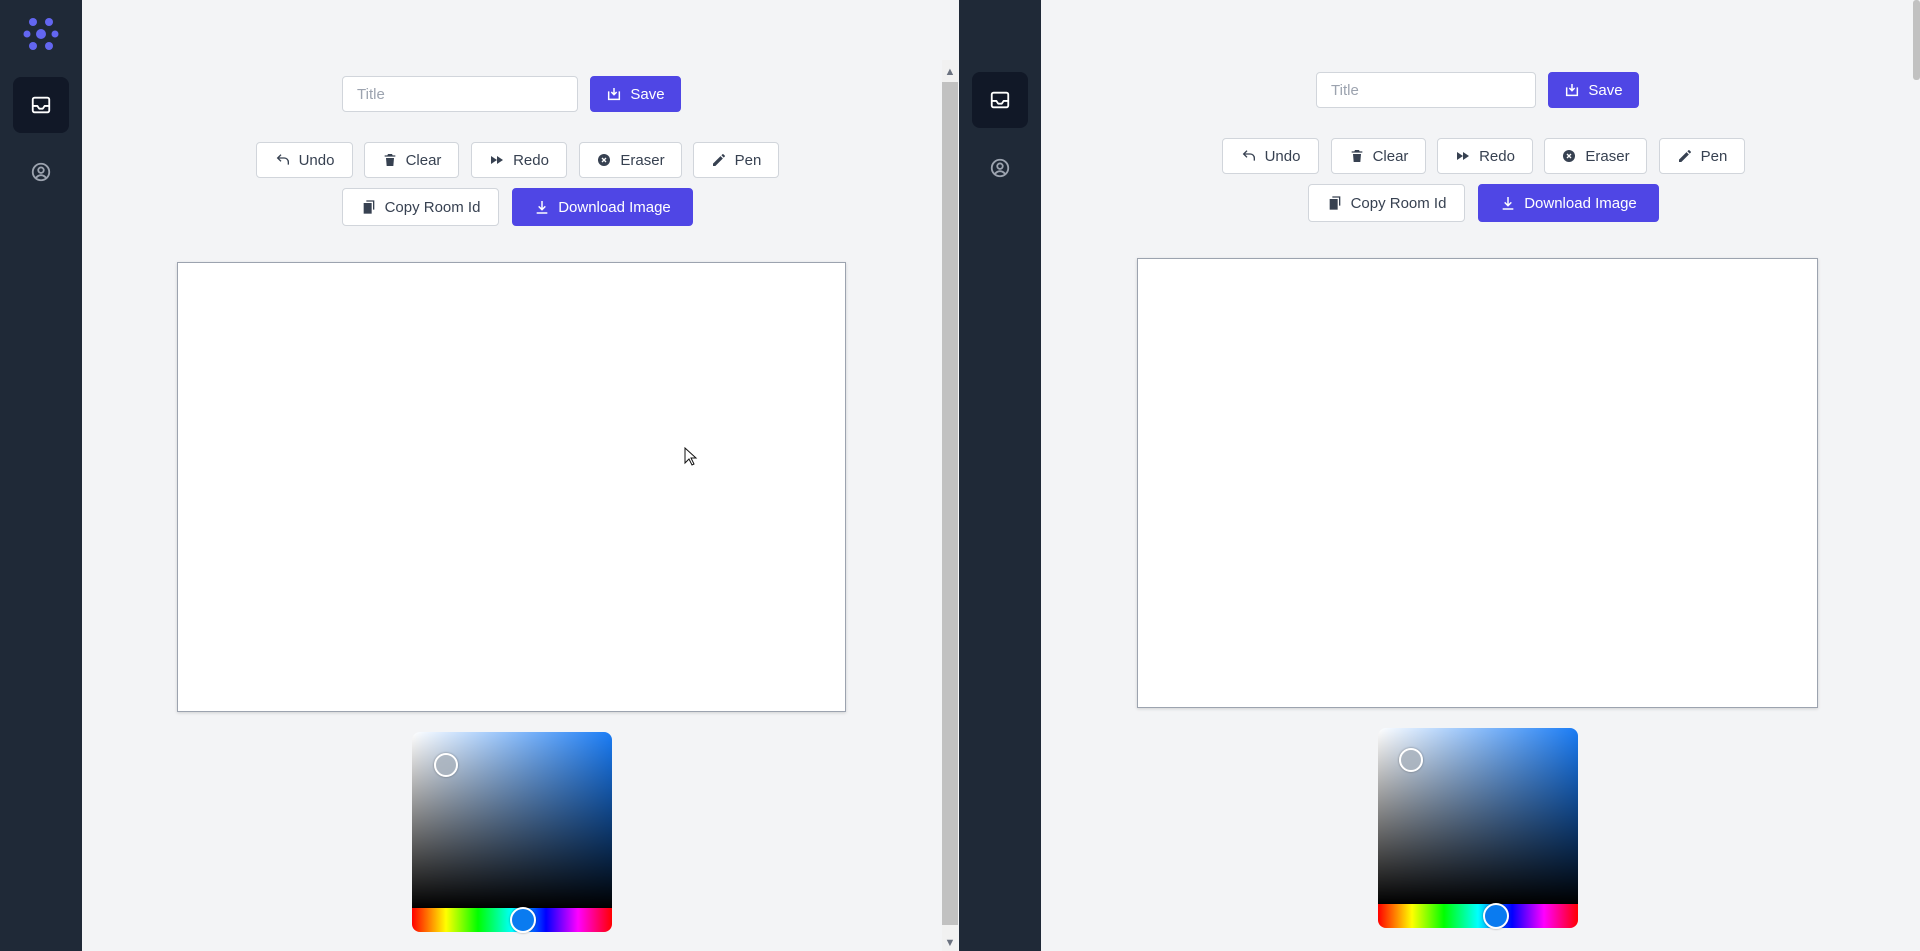  What do you see at coordinates (691, 459) in the screenshot?
I see `mouse-cursor-icon` at bounding box center [691, 459].